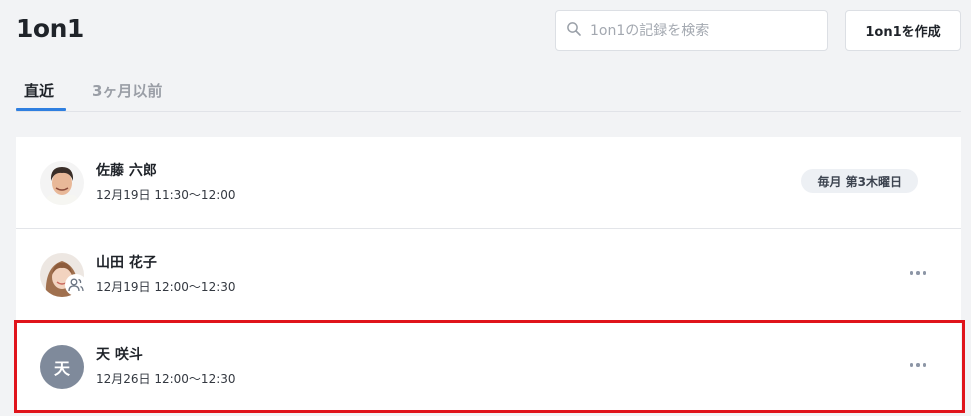  I want to click on attendee-name: 天 咲斗, so click(119, 355).